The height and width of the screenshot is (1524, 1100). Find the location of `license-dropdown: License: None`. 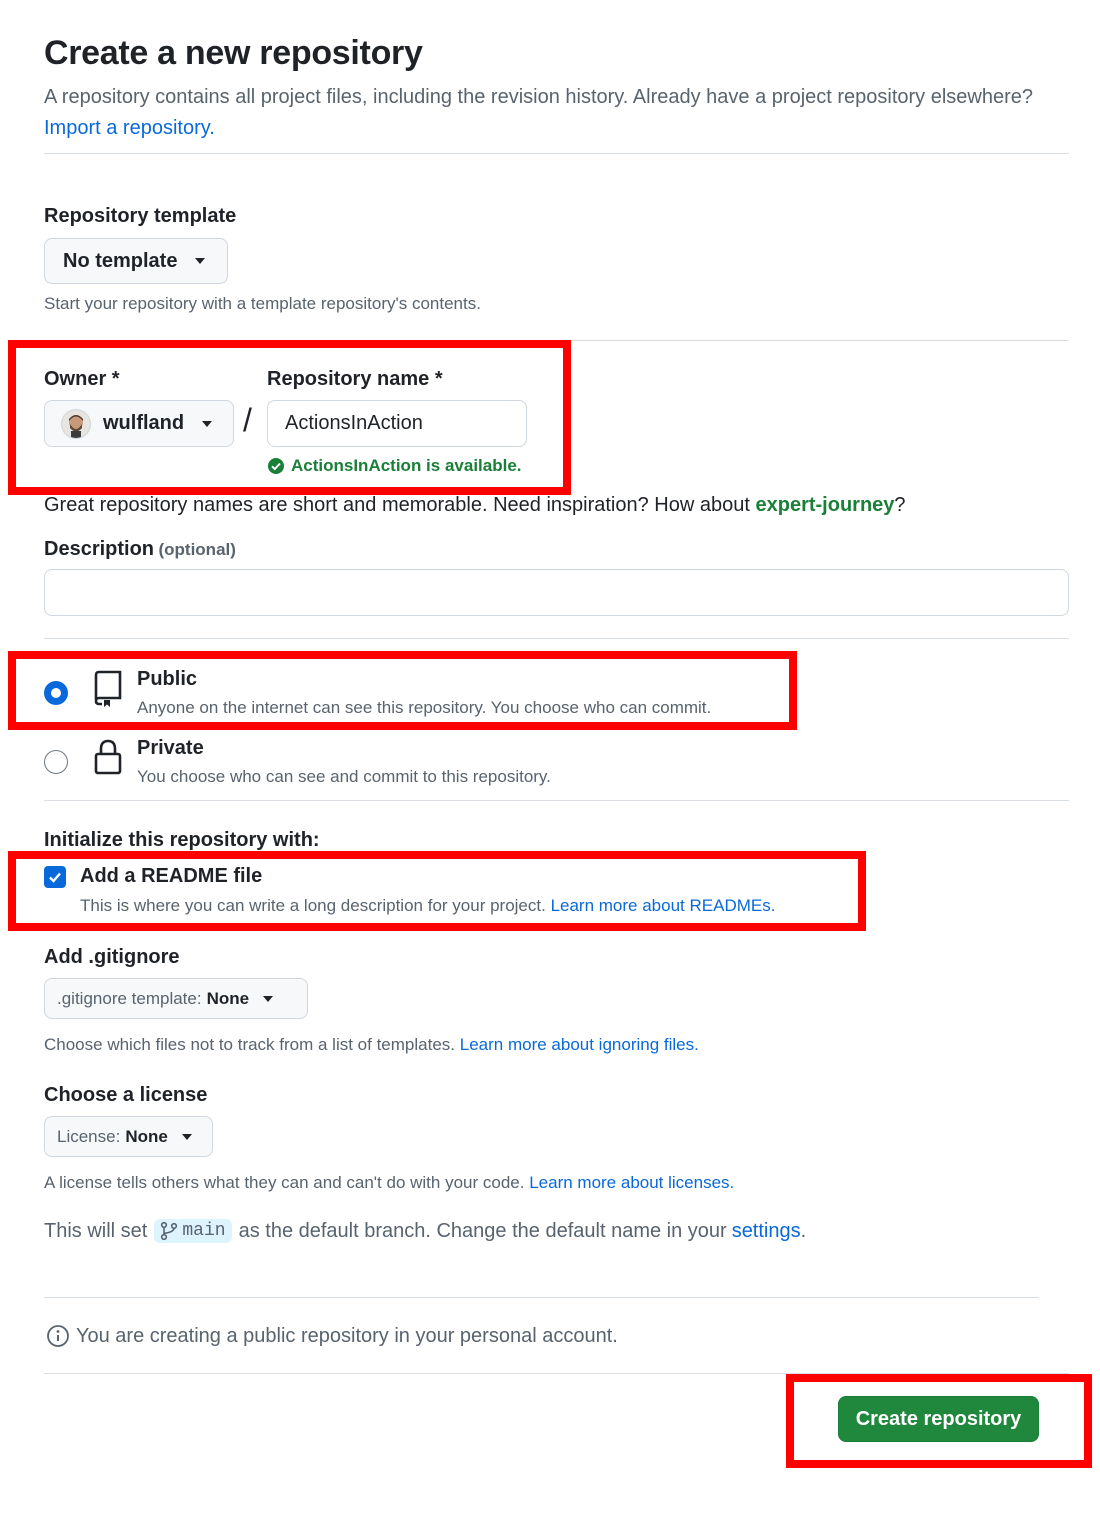

license-dropdown: License: None is located at coordinates (128, 1136).